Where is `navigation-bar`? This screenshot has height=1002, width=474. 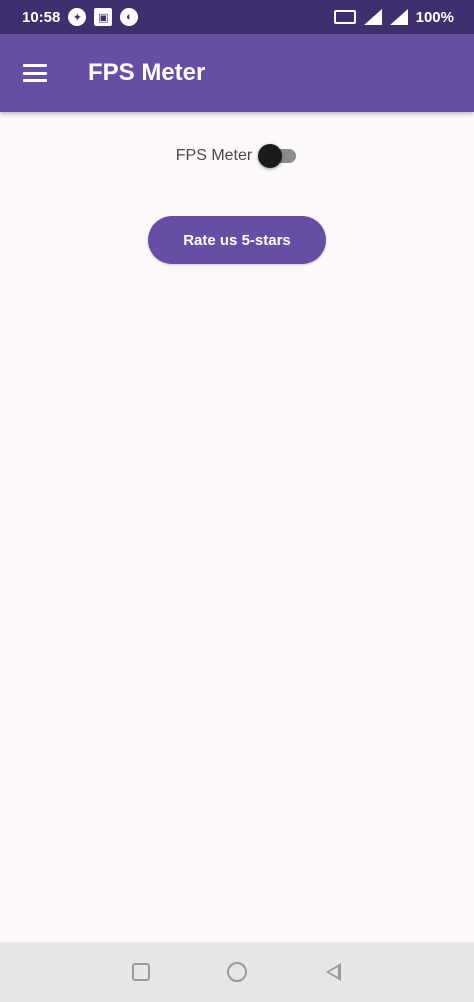 navigation-bar is located at coordinates (237, 972).